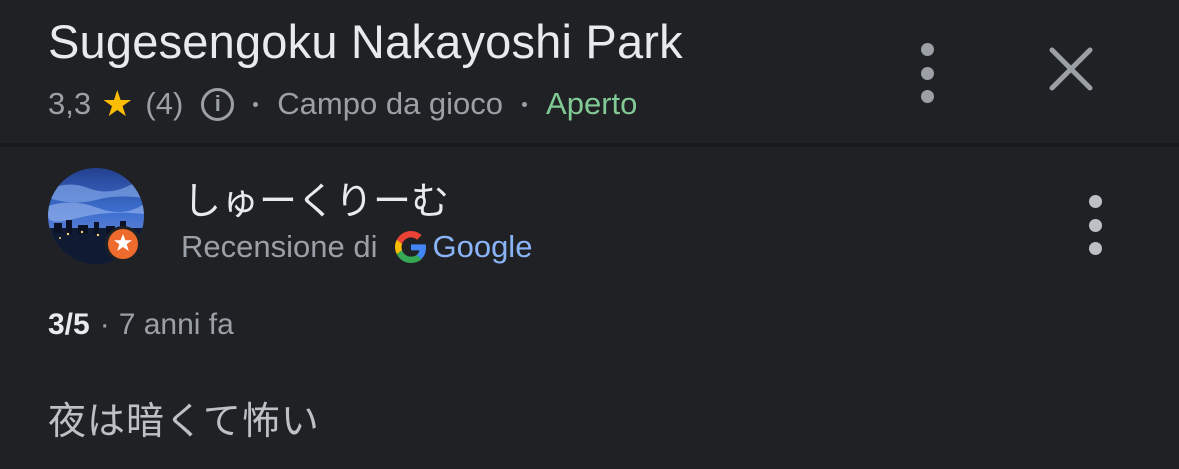 The image size is (1179, 469). What do you see at coordinates (117, 103) in the screenshot?
I see `star-icon: ★` at bounding box center [117, 103].